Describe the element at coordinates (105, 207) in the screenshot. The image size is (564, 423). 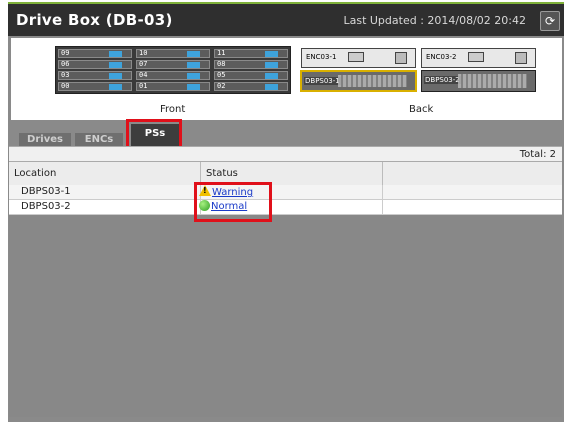
I see `location-cell: DBPS03-2` at that location.